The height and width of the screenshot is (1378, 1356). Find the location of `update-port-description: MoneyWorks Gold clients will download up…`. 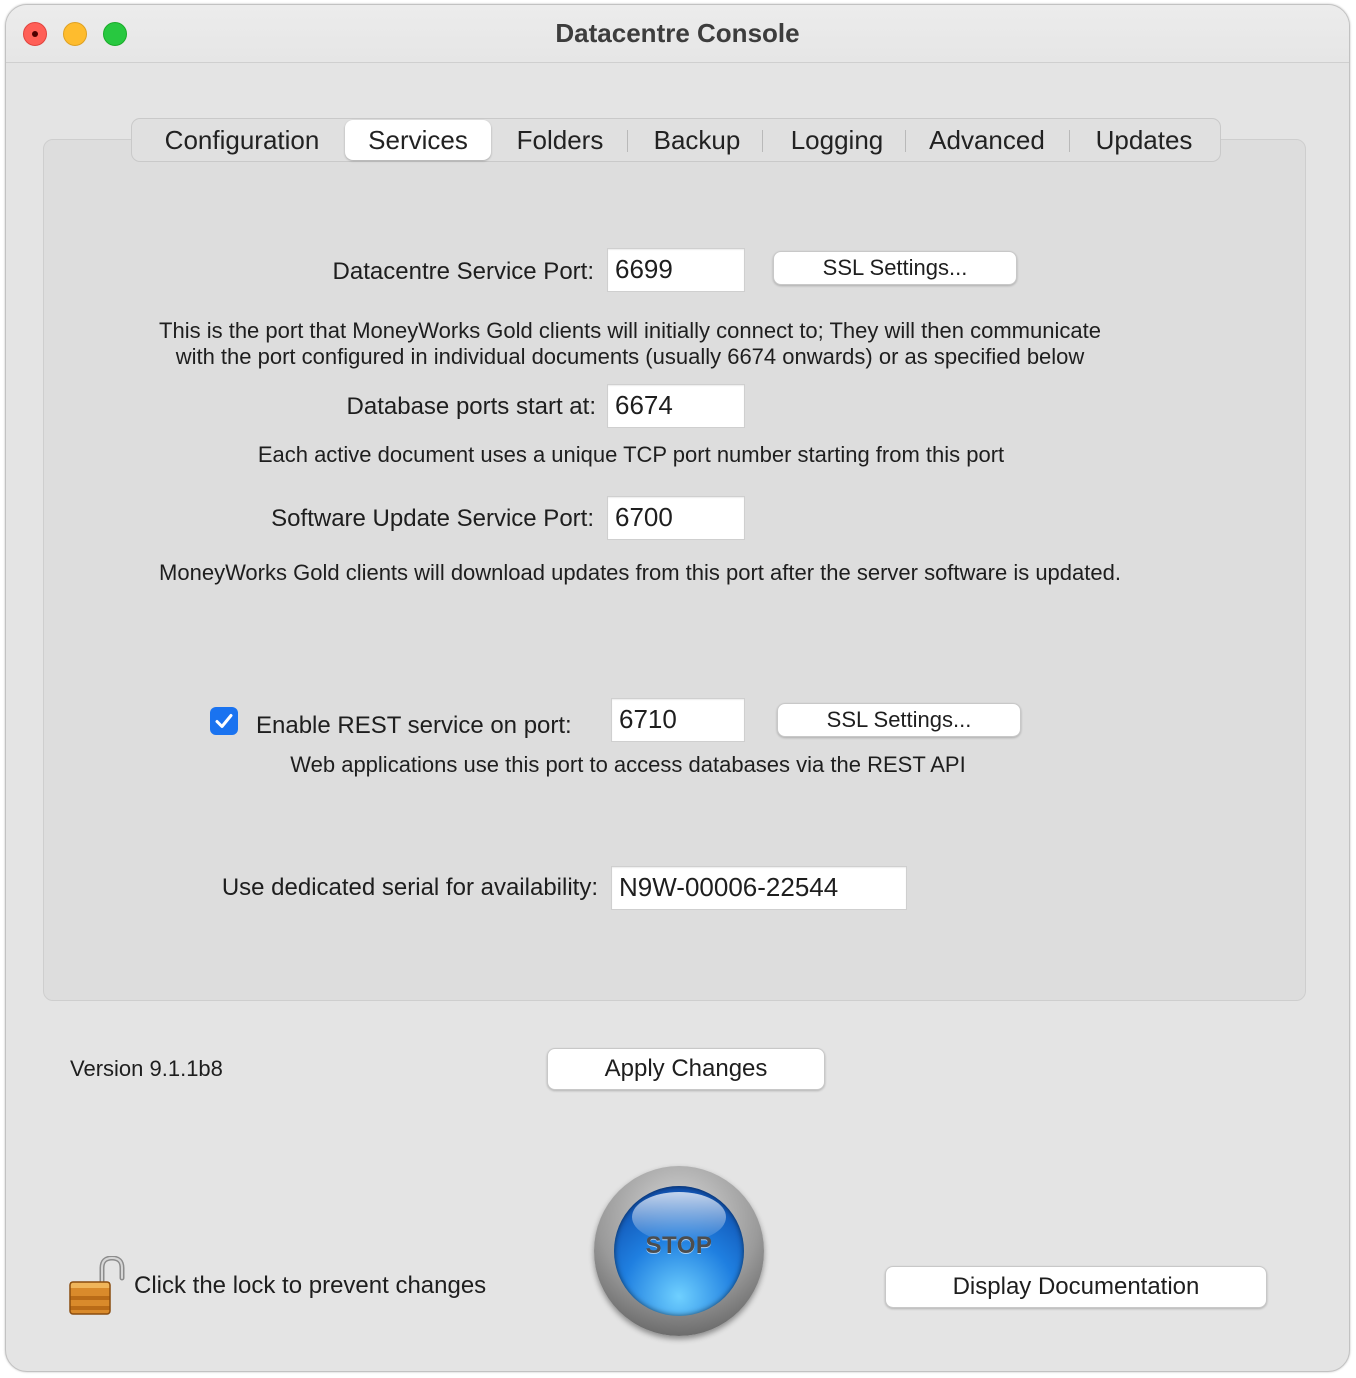

update-port-description: MoneyWorks Gold clients will download up… is located at coordinates (640, 572).